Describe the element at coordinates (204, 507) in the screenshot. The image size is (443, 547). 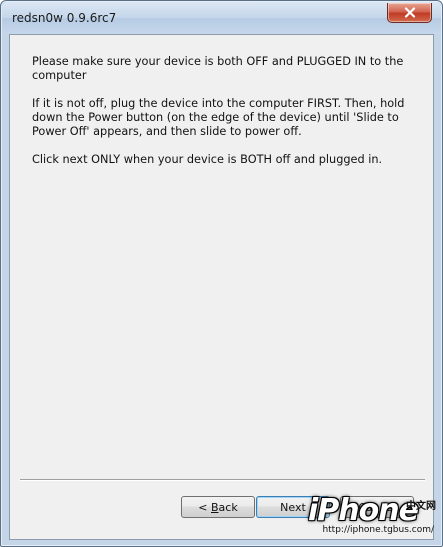
I see `back-button-prefix: <` at that location.